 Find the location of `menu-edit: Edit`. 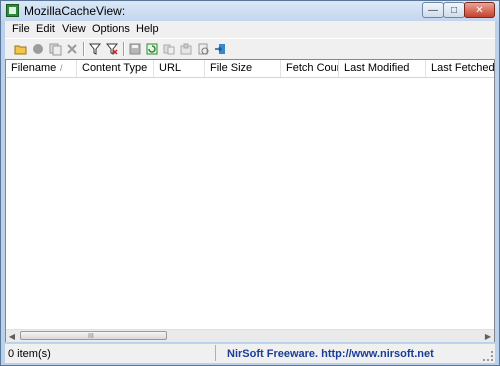

menu-edit: Edit is located at coordinates (45, 29).